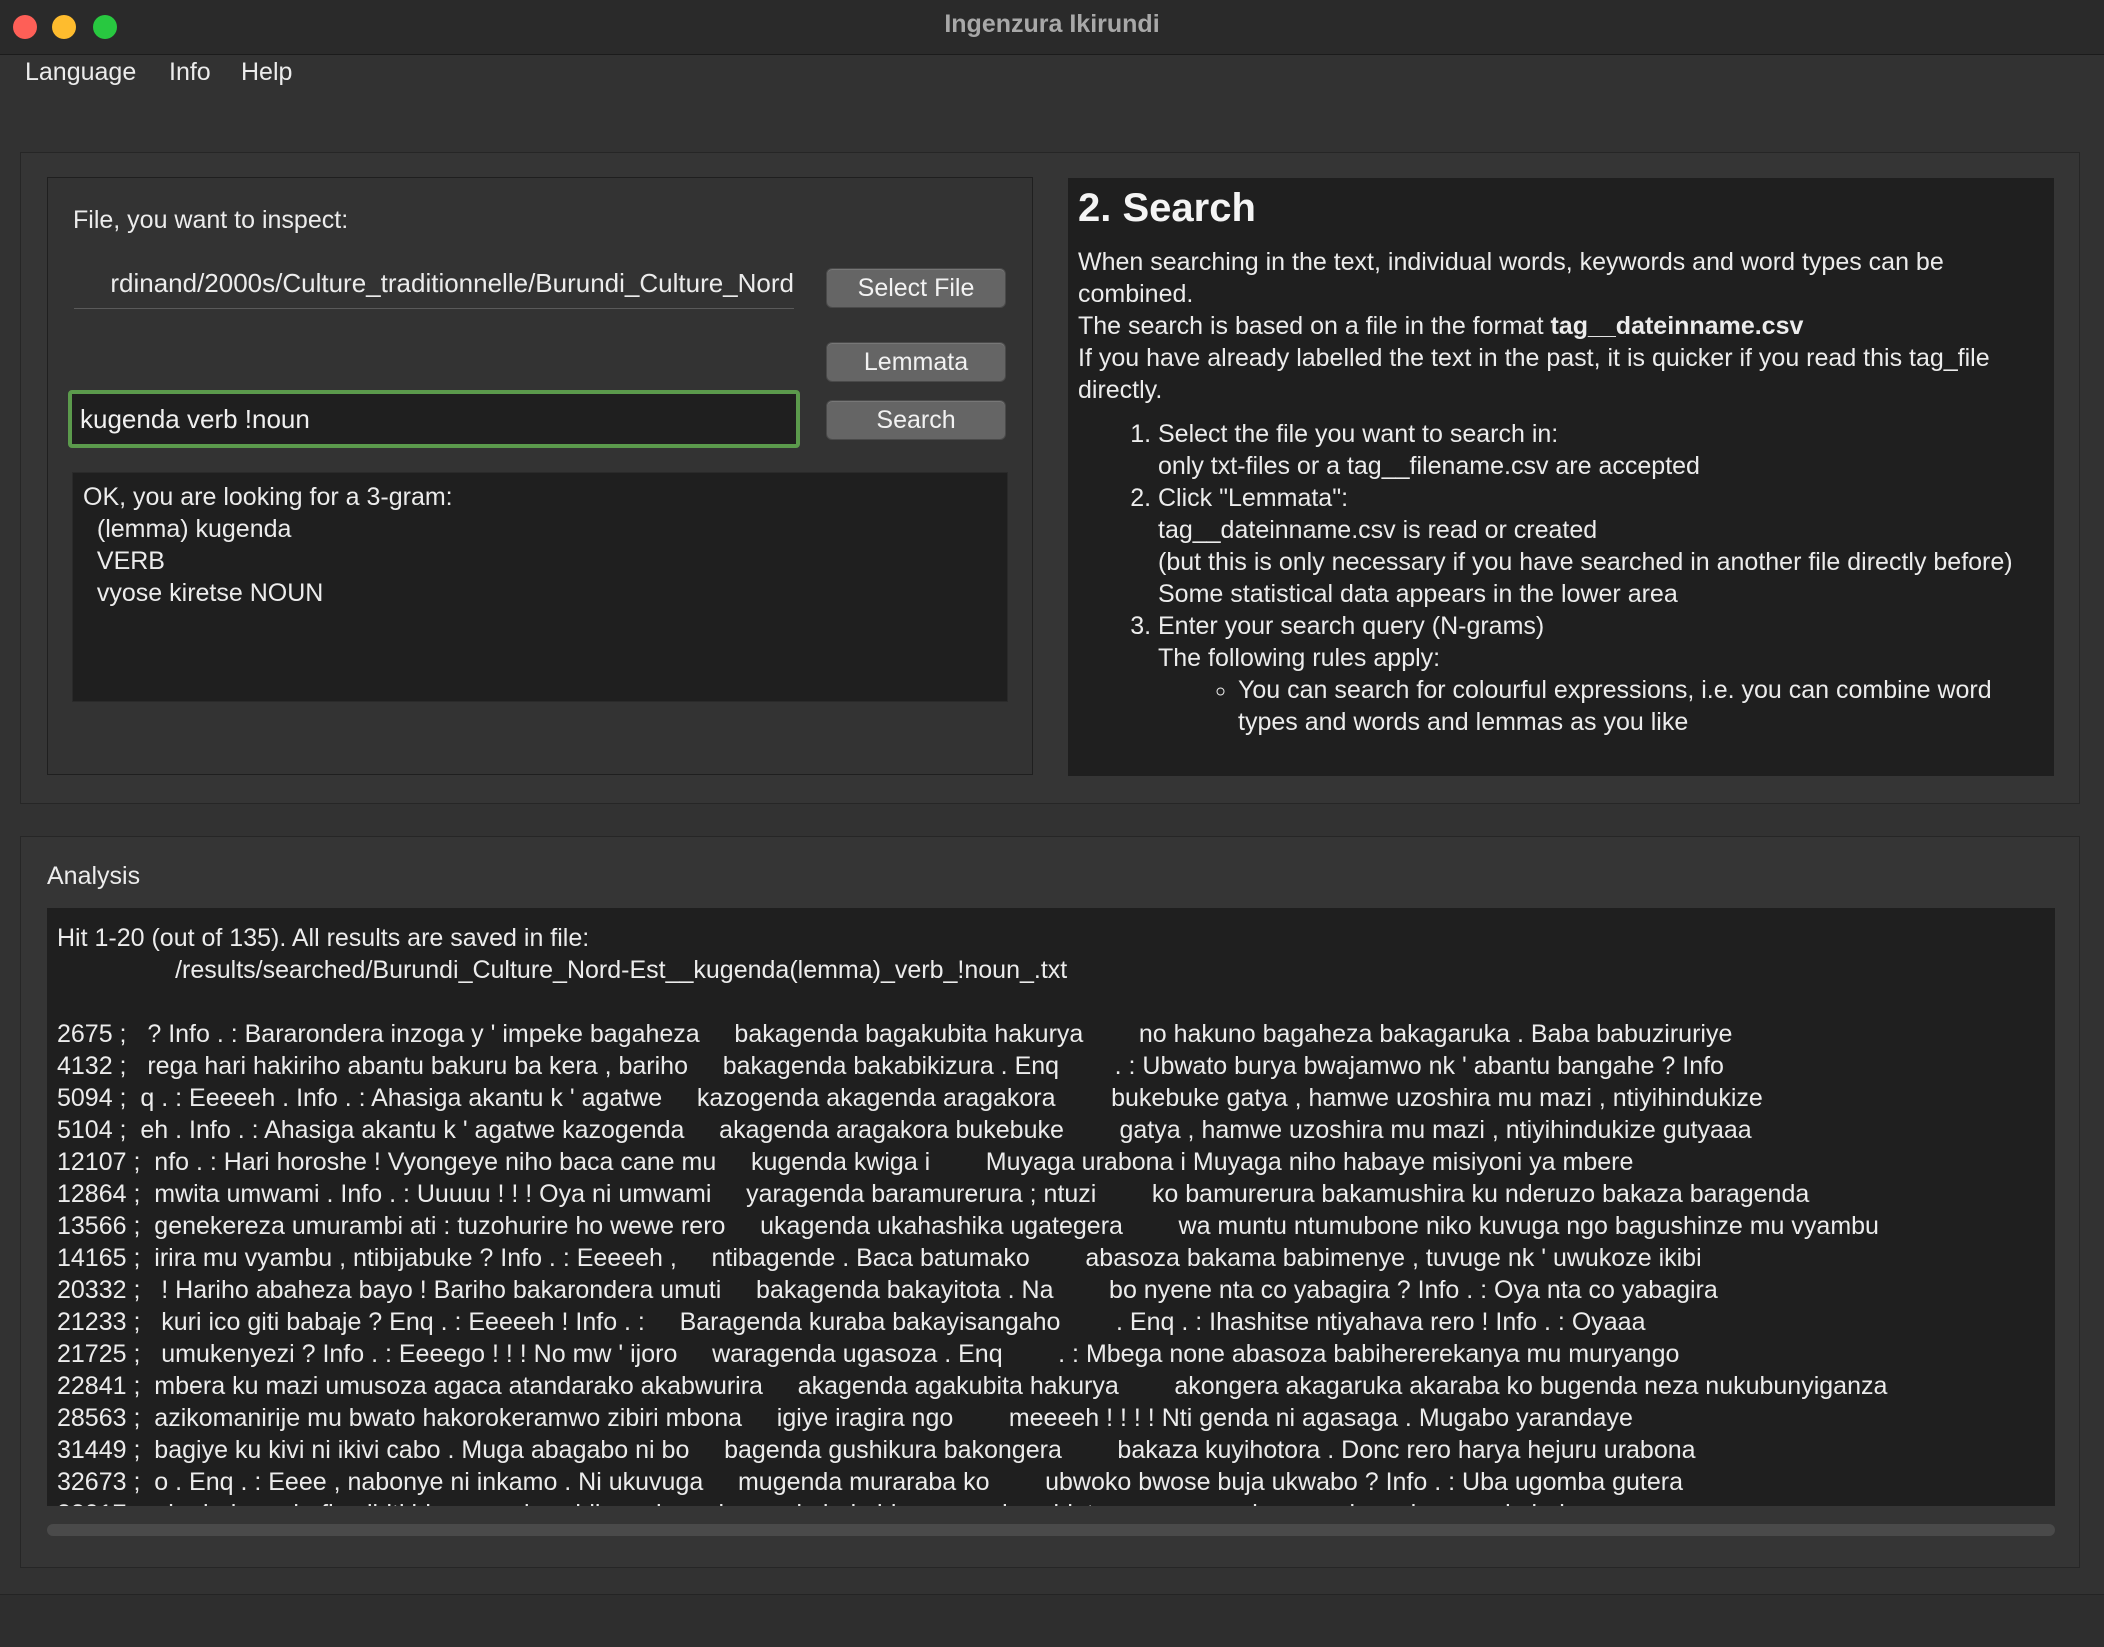 This screenshot has height=1647, width=2104. I want to click on status-bar, so click(1052, 1620).